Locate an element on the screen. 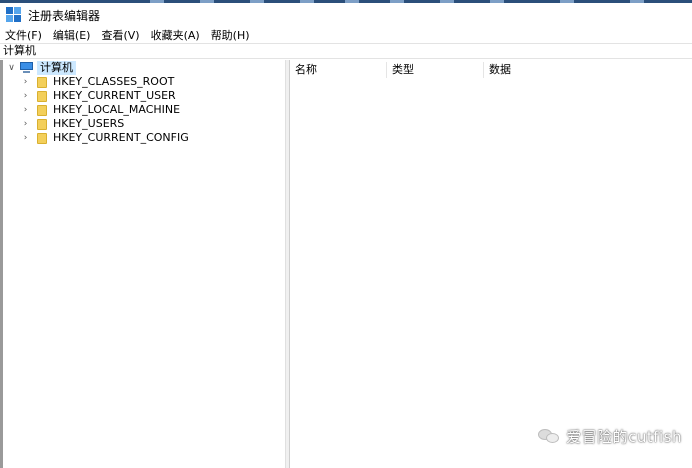 The width and height of the screenshot is (692, 468). column-headers: 名称 类型 数据 is located at coordinates (491, 70).